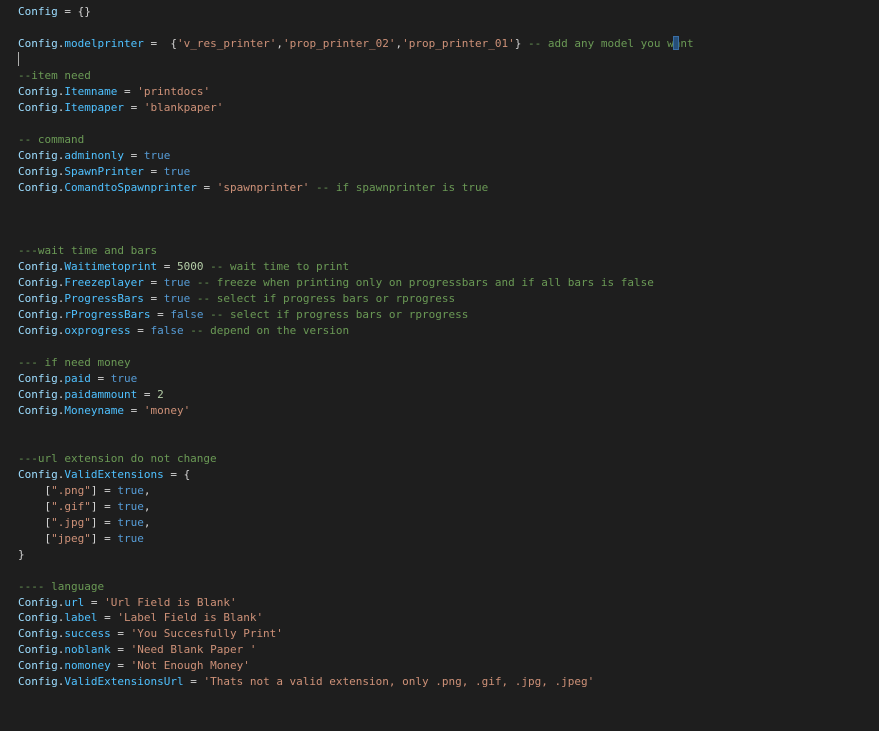  Describe the element at coordinates (458, 43) in the screenshot. I see `code-token: 'prop_printer_01'` at that location.